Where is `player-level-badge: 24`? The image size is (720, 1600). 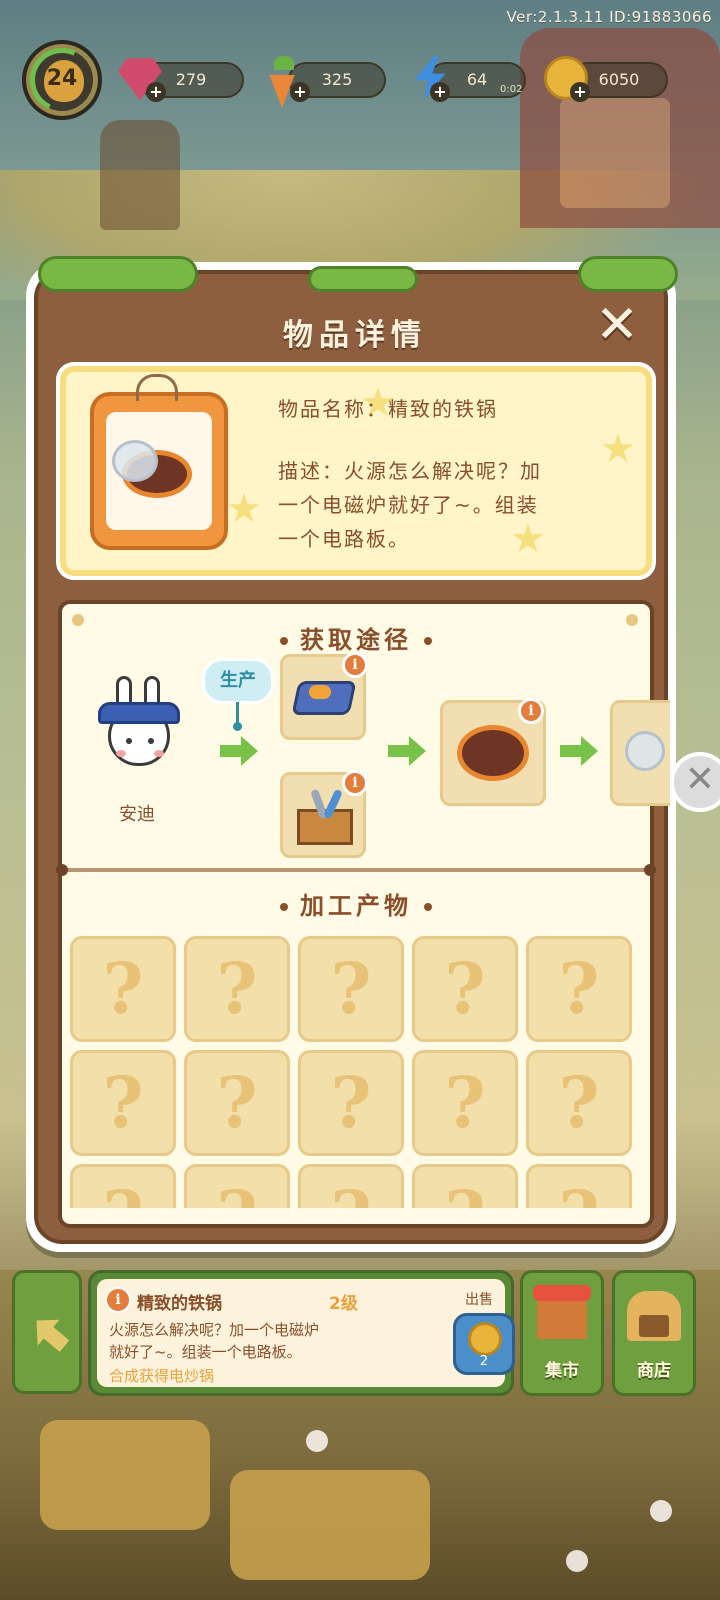 player-level-badge: 24 is located at coordinates (62, 80).